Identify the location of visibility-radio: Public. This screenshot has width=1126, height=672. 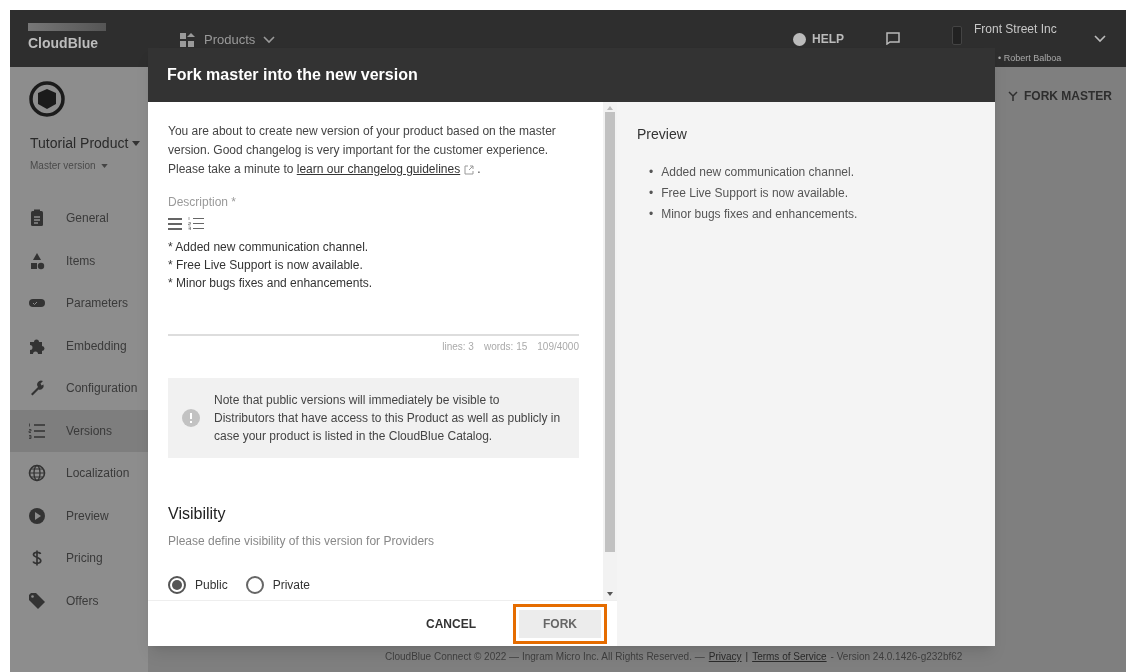
(198, 585).